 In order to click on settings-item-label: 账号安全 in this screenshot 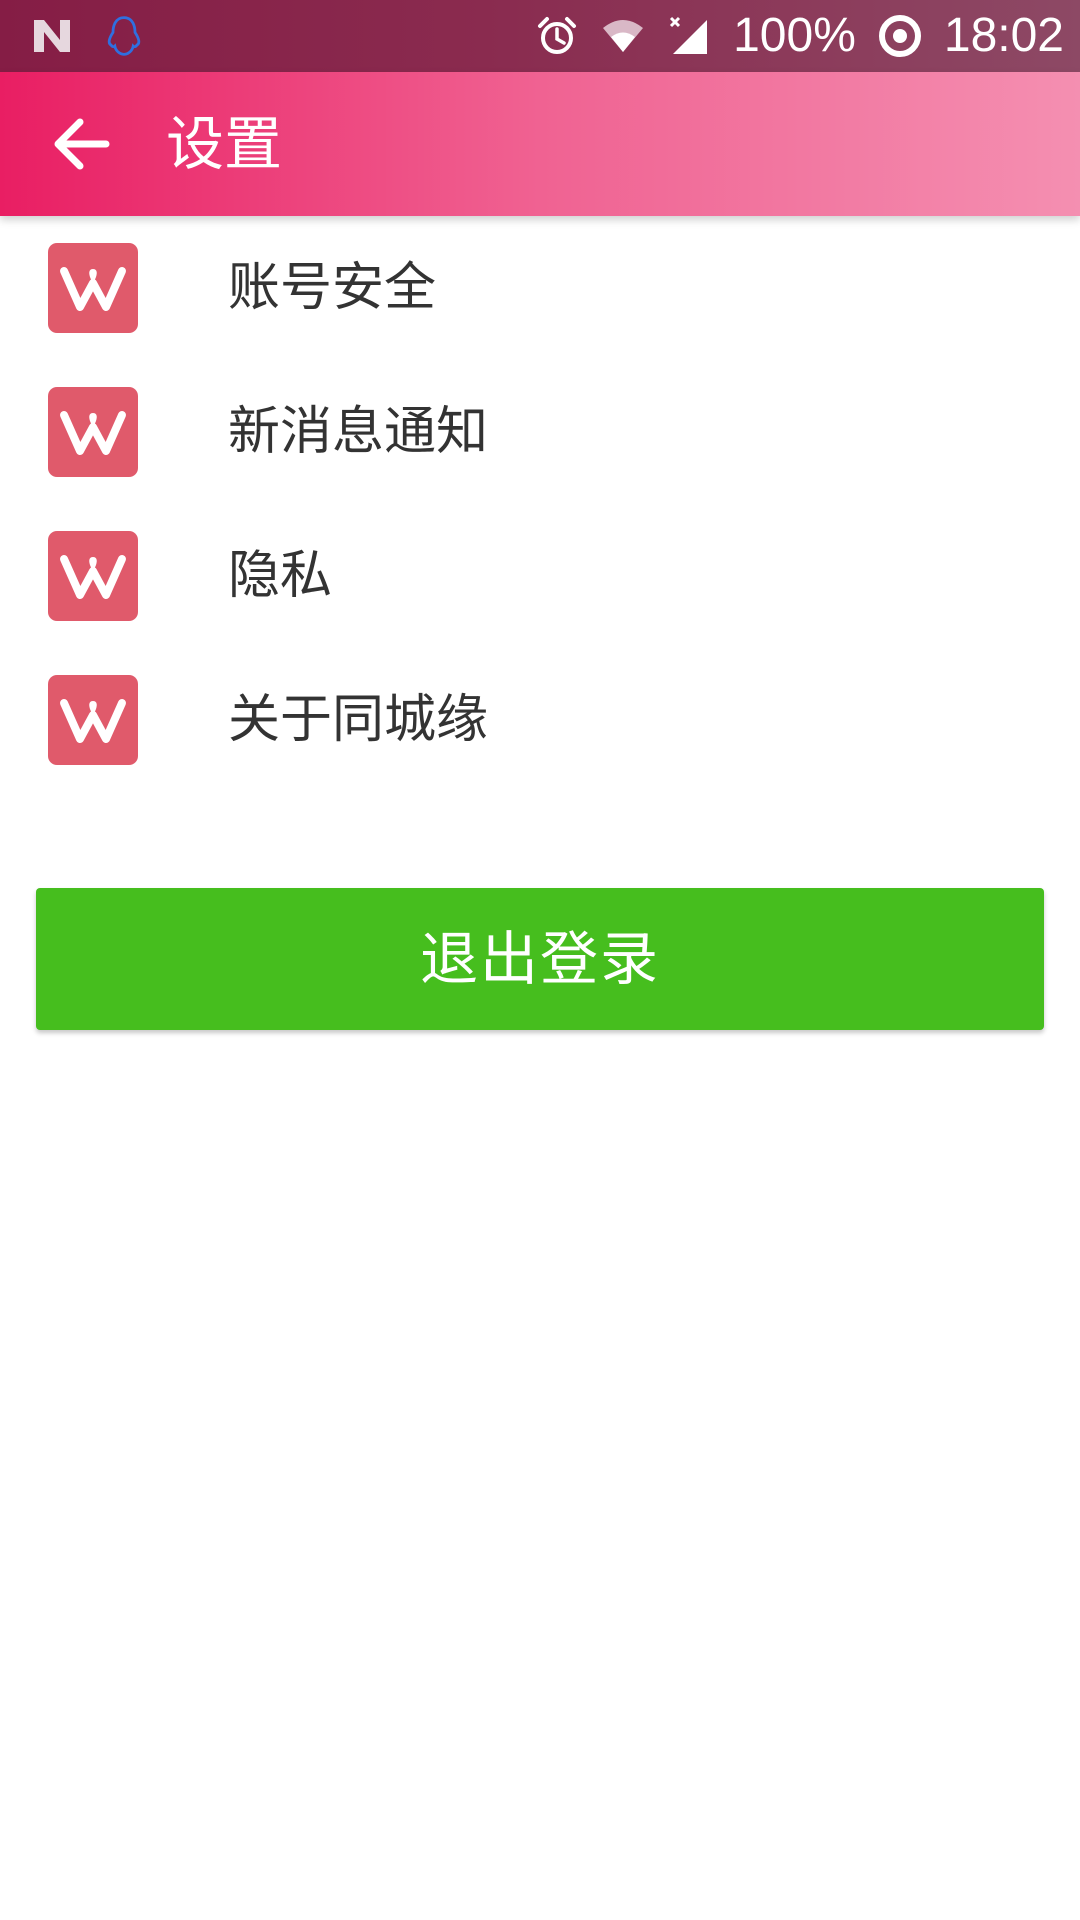, I will do `click(332, 288)`.